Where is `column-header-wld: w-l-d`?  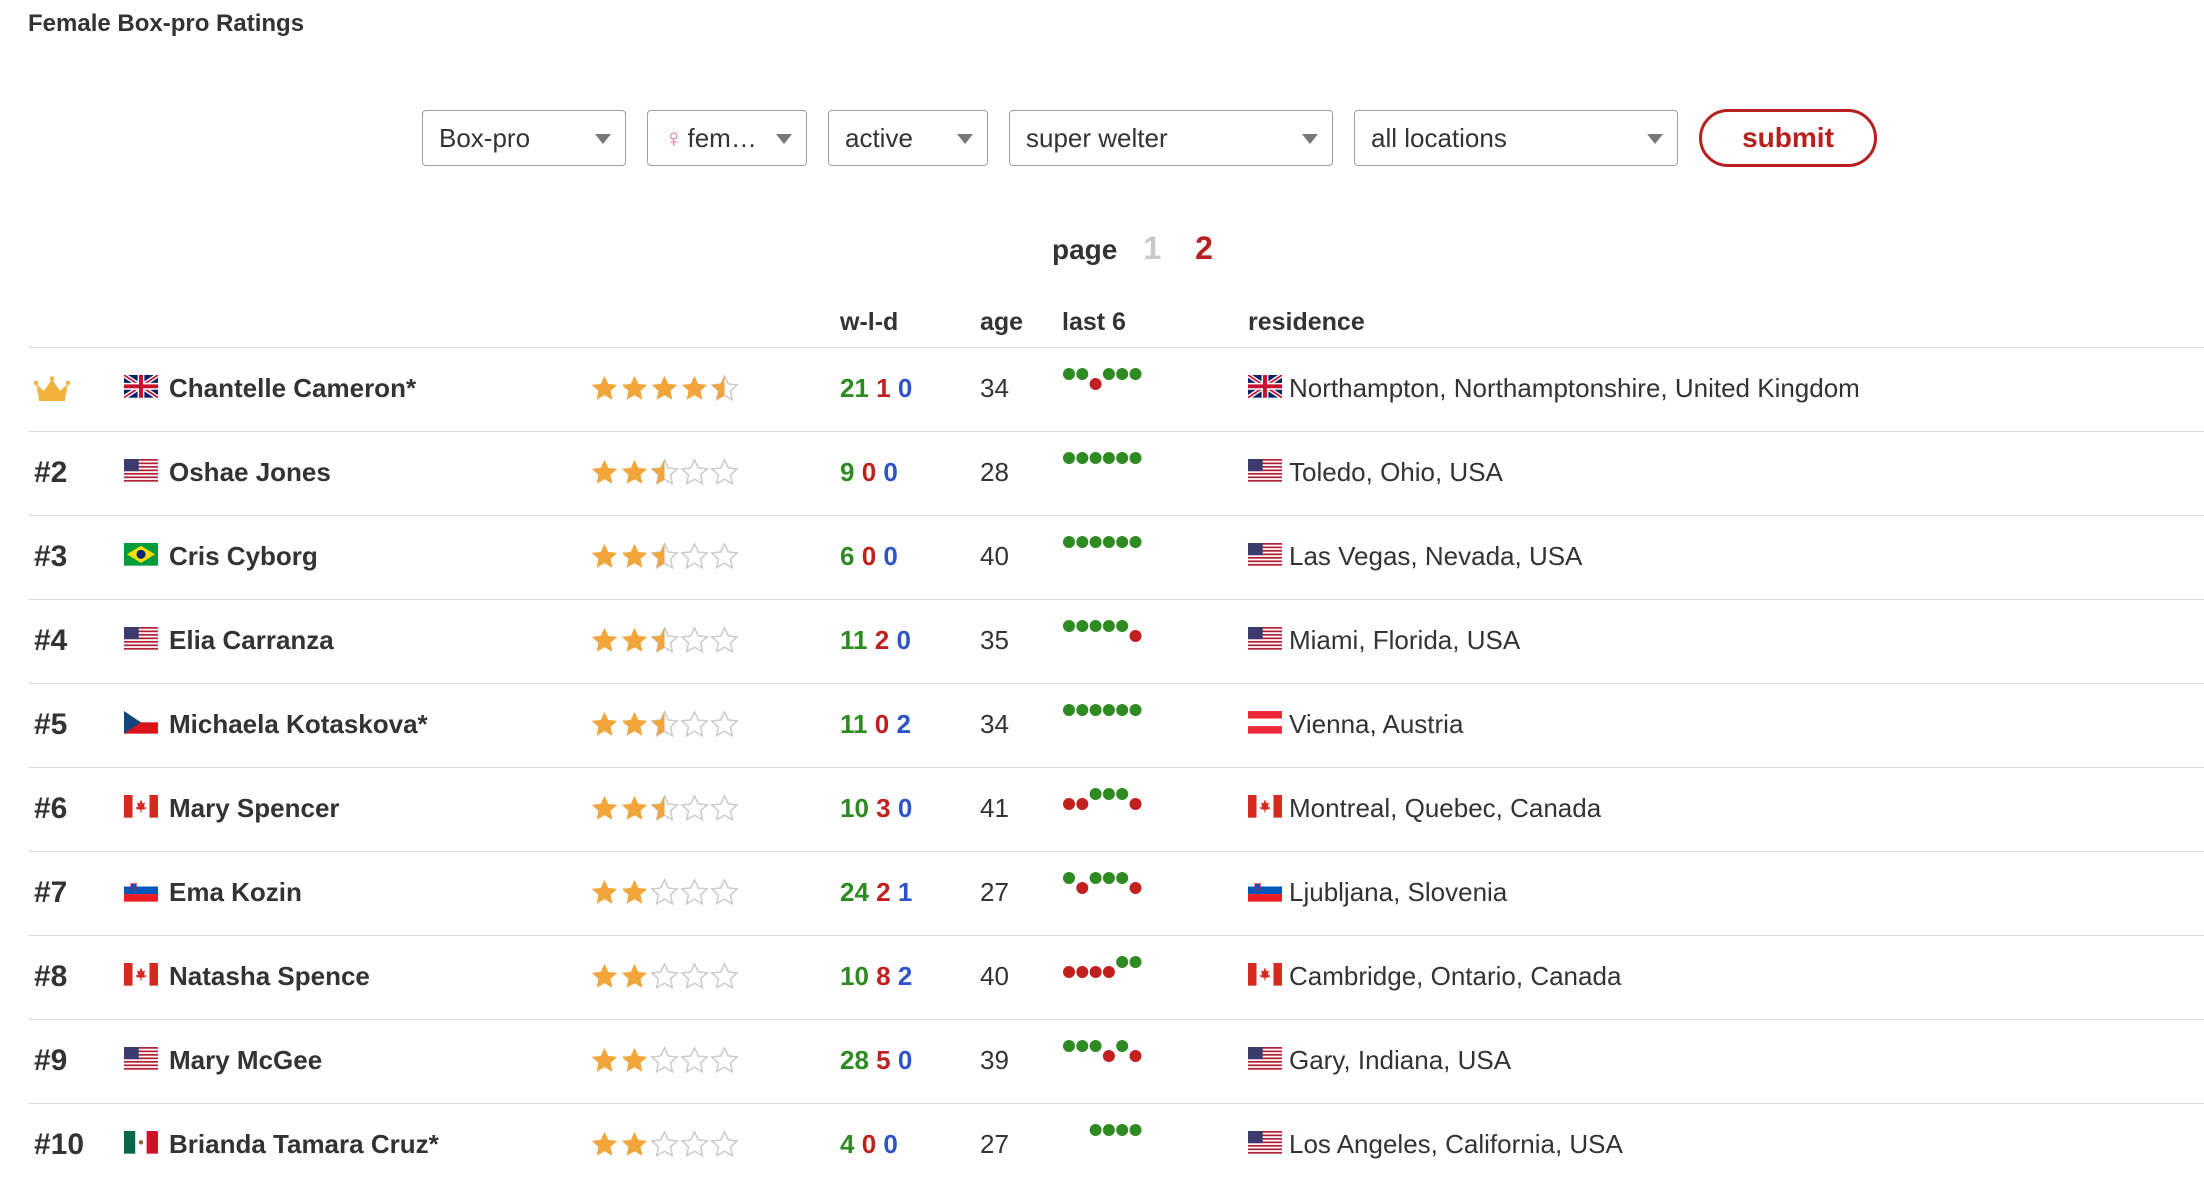
column-header-wld: w-l-d is located at coordinates (869, 322).